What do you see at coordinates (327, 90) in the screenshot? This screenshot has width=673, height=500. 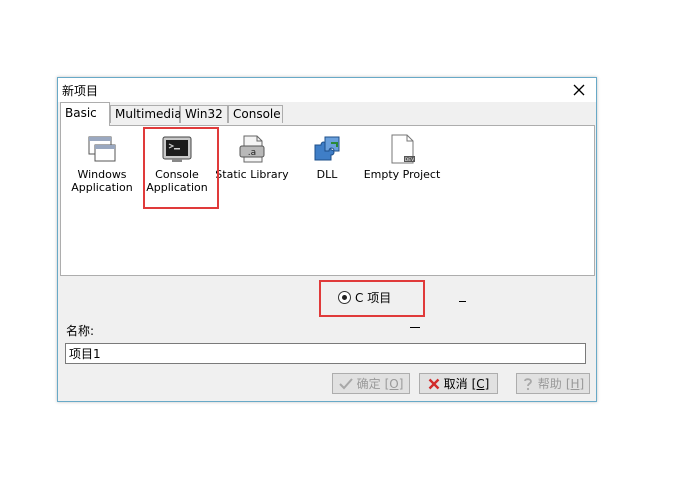 I see `title-bar: 新项目` at bounding box center [327, 90].